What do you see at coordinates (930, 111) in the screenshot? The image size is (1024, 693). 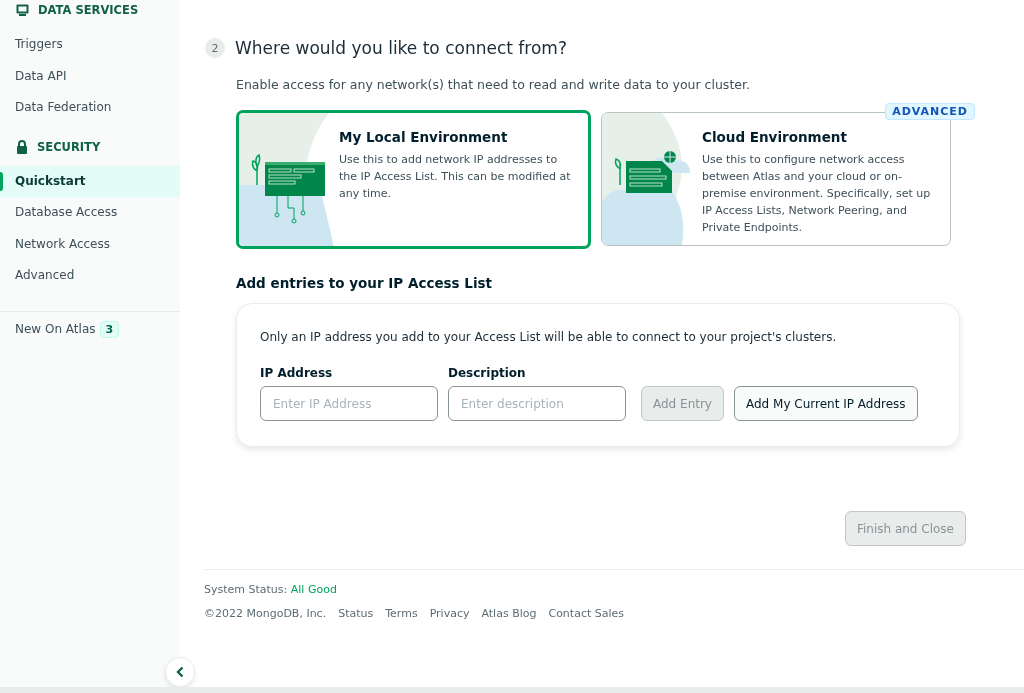 I see `advanced-badge: ADVANCED` at bounding box center [930, 111].